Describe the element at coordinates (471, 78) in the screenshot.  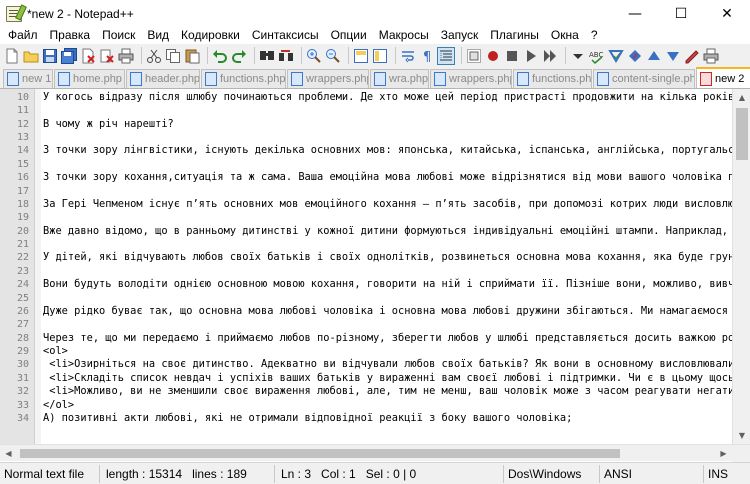
I see `tab-wrappers-php-2: wrappers.php` at that location.